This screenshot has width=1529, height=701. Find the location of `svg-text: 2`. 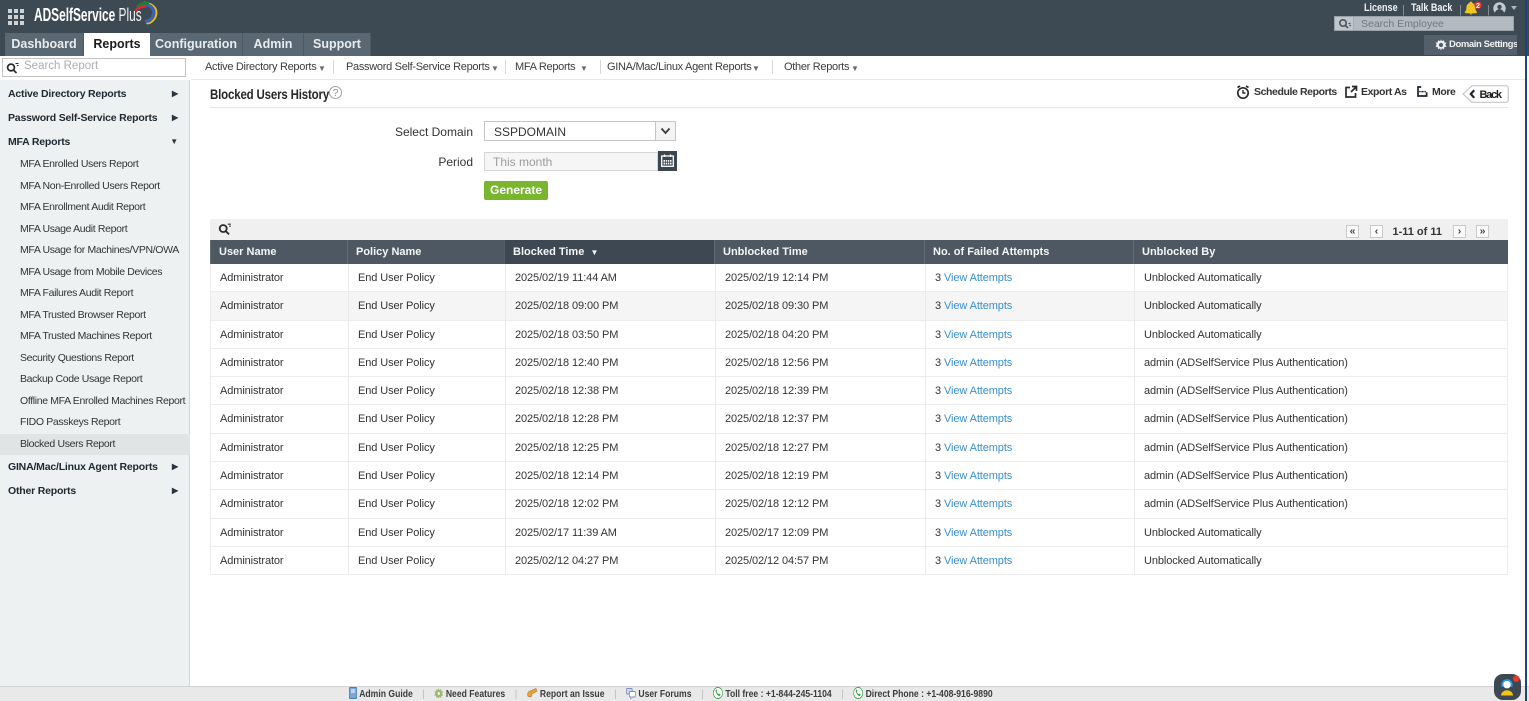

svg-text: 2 is located at coordinates (1478, 6).